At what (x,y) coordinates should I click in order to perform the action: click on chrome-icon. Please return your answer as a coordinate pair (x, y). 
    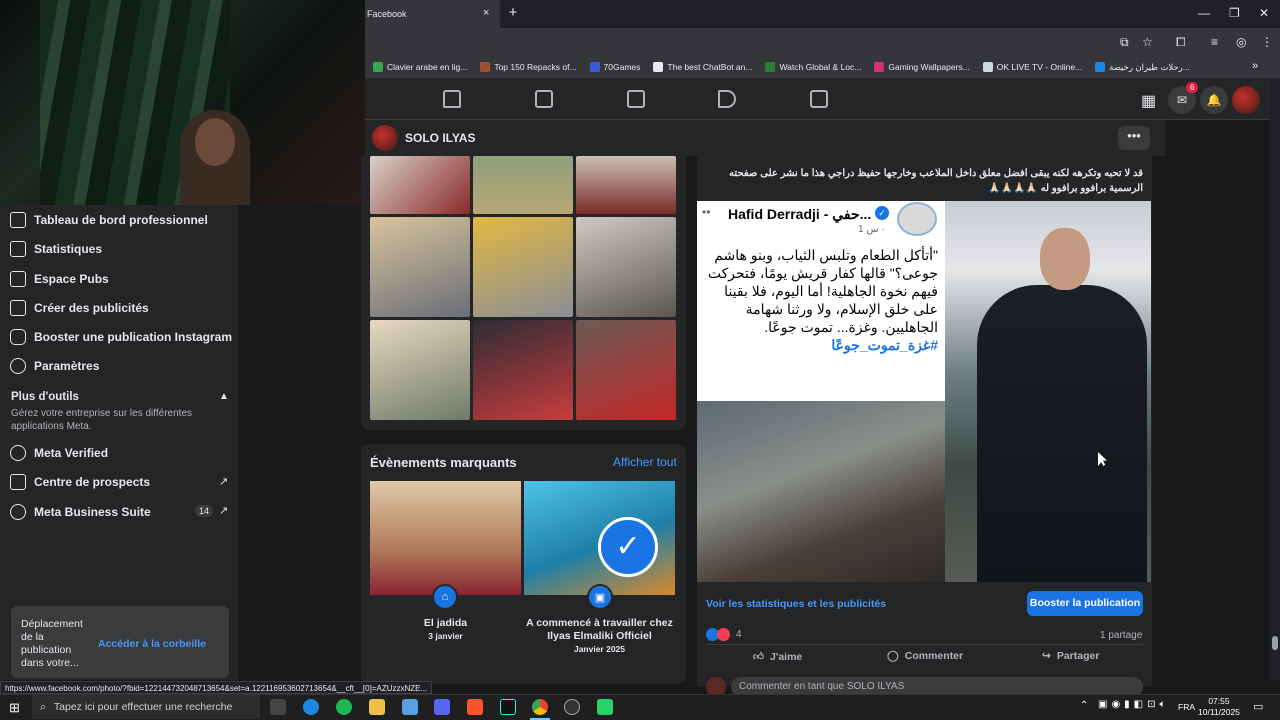
    Looking at the image, I should click on (540, 707).